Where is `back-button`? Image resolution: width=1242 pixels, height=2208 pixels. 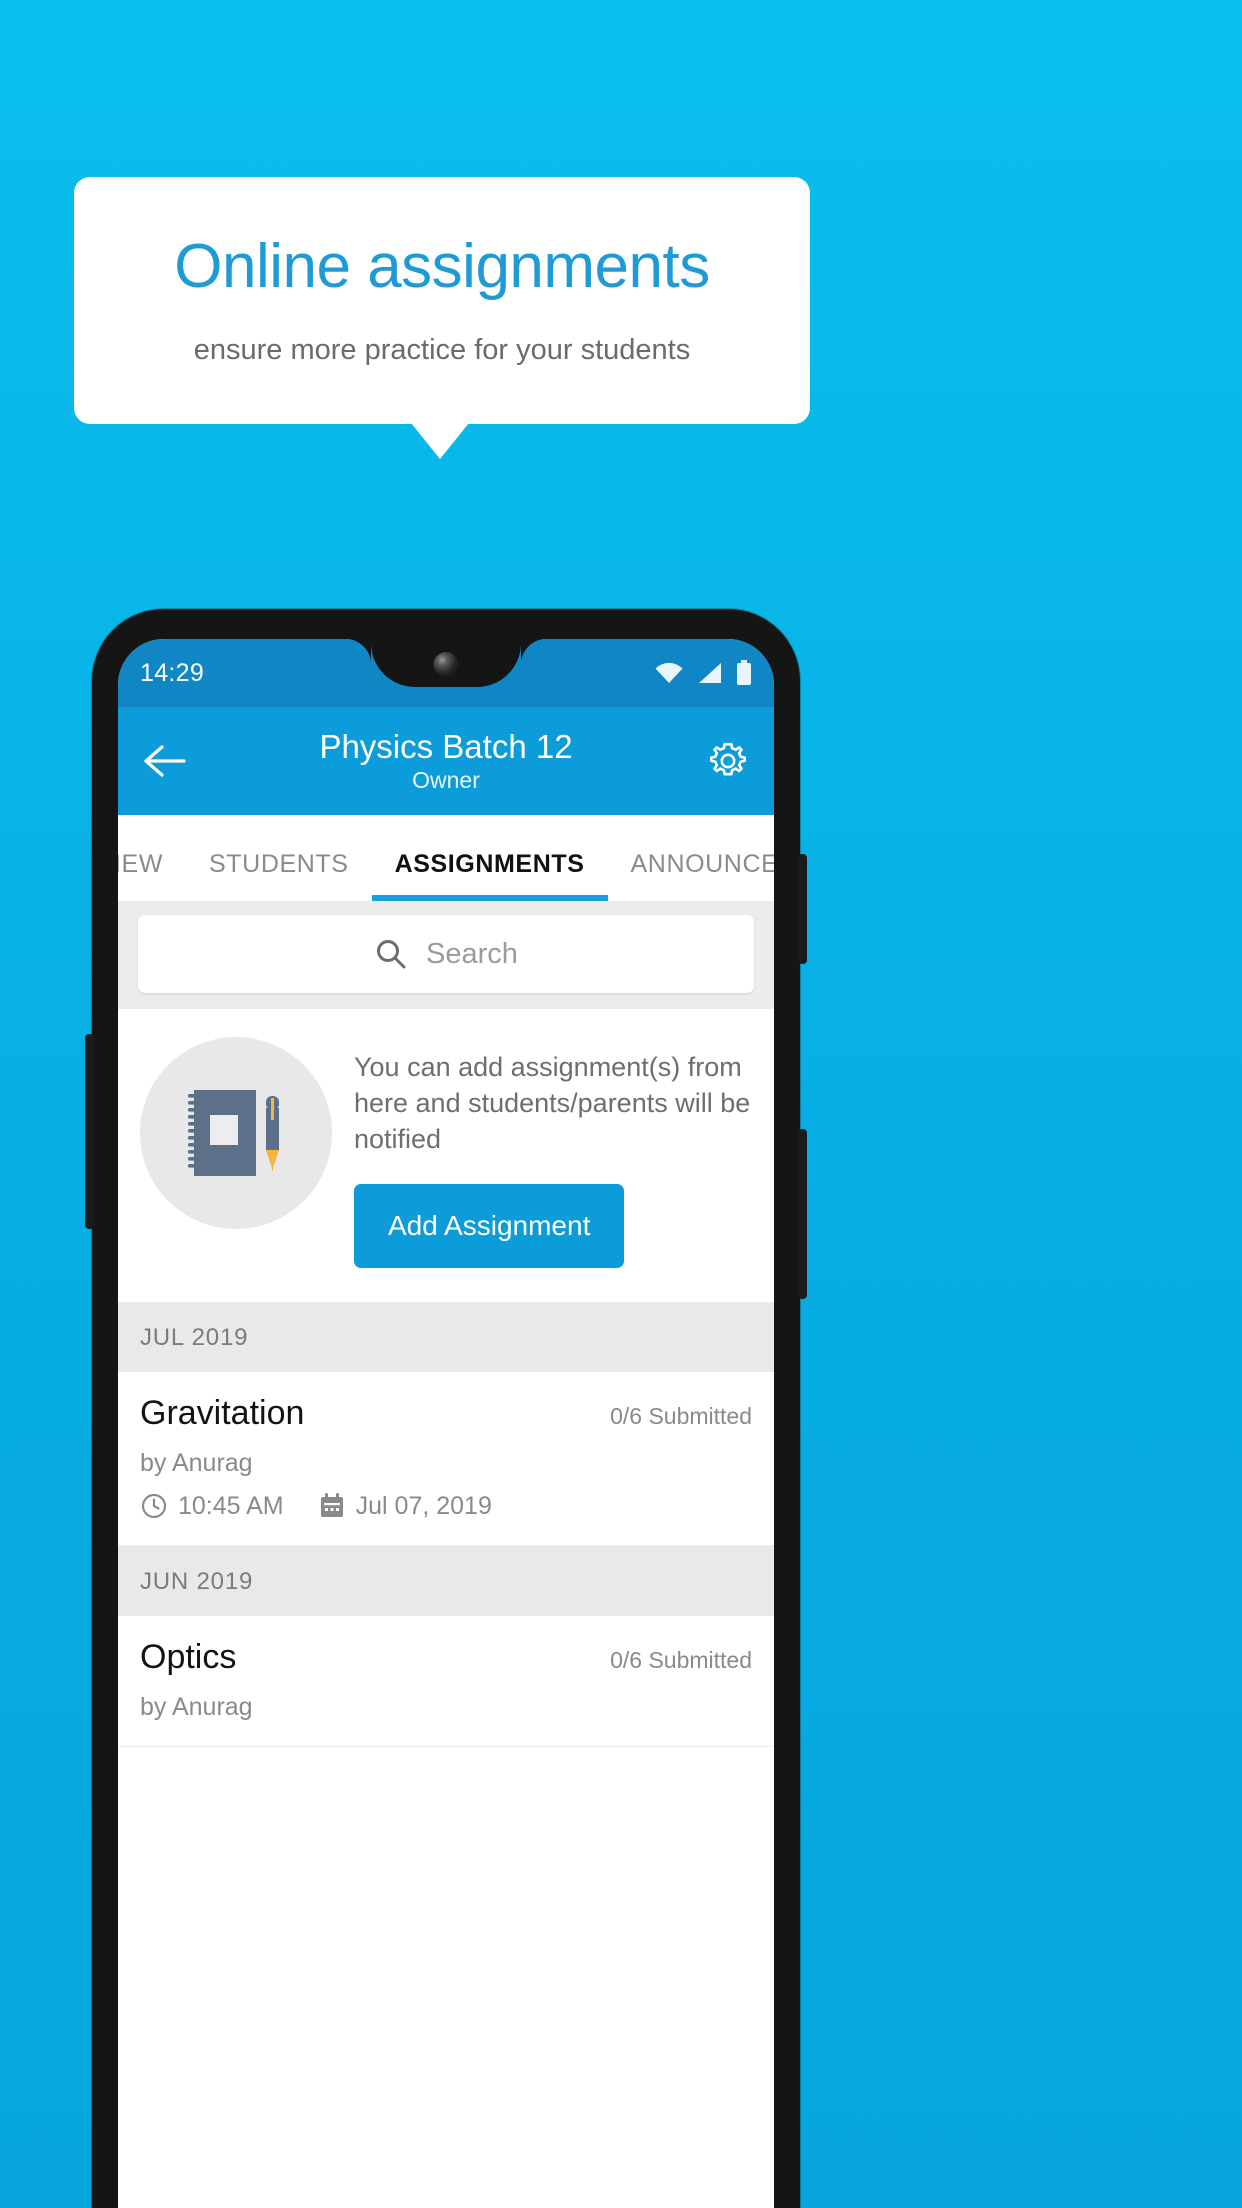 back-button is located at coordinates (164, 761).